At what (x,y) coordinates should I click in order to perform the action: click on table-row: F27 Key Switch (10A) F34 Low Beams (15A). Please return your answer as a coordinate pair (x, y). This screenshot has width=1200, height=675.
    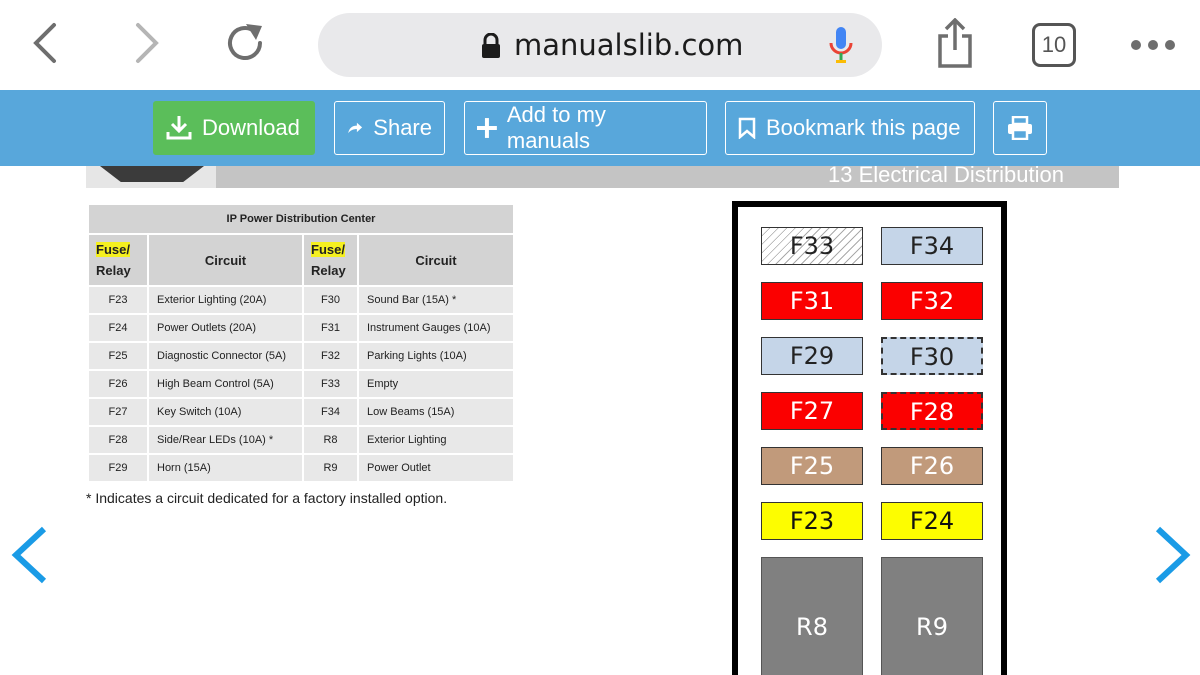
    Looking at the image, I should click on (301, 412).